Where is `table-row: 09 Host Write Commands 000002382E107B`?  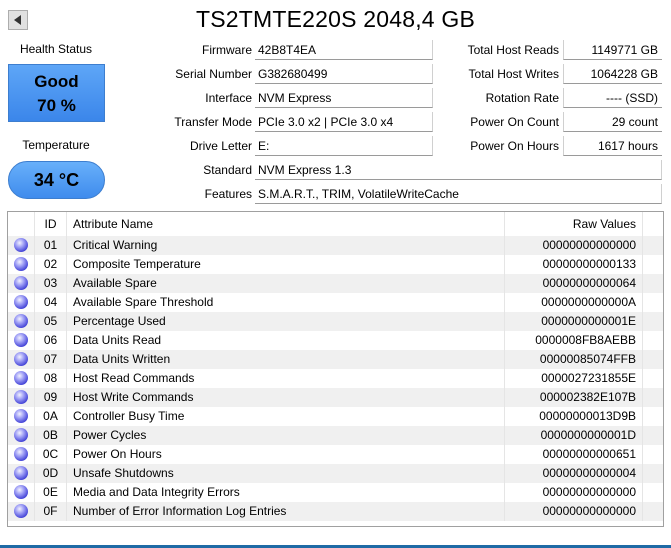 table-row: 09 Host Write Commands 000002382E107B is located at coordinates (335, 397).